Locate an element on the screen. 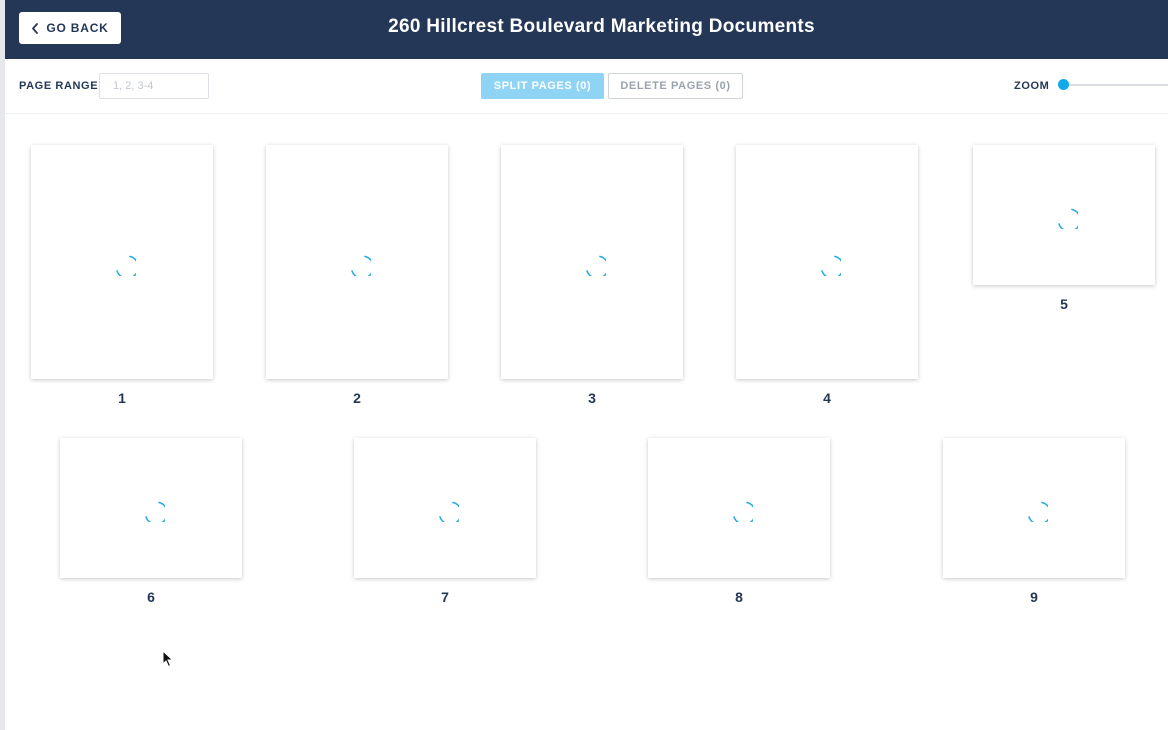 The image size is (1168, 730). page-number: 8 is located at coordinates (739, 597).